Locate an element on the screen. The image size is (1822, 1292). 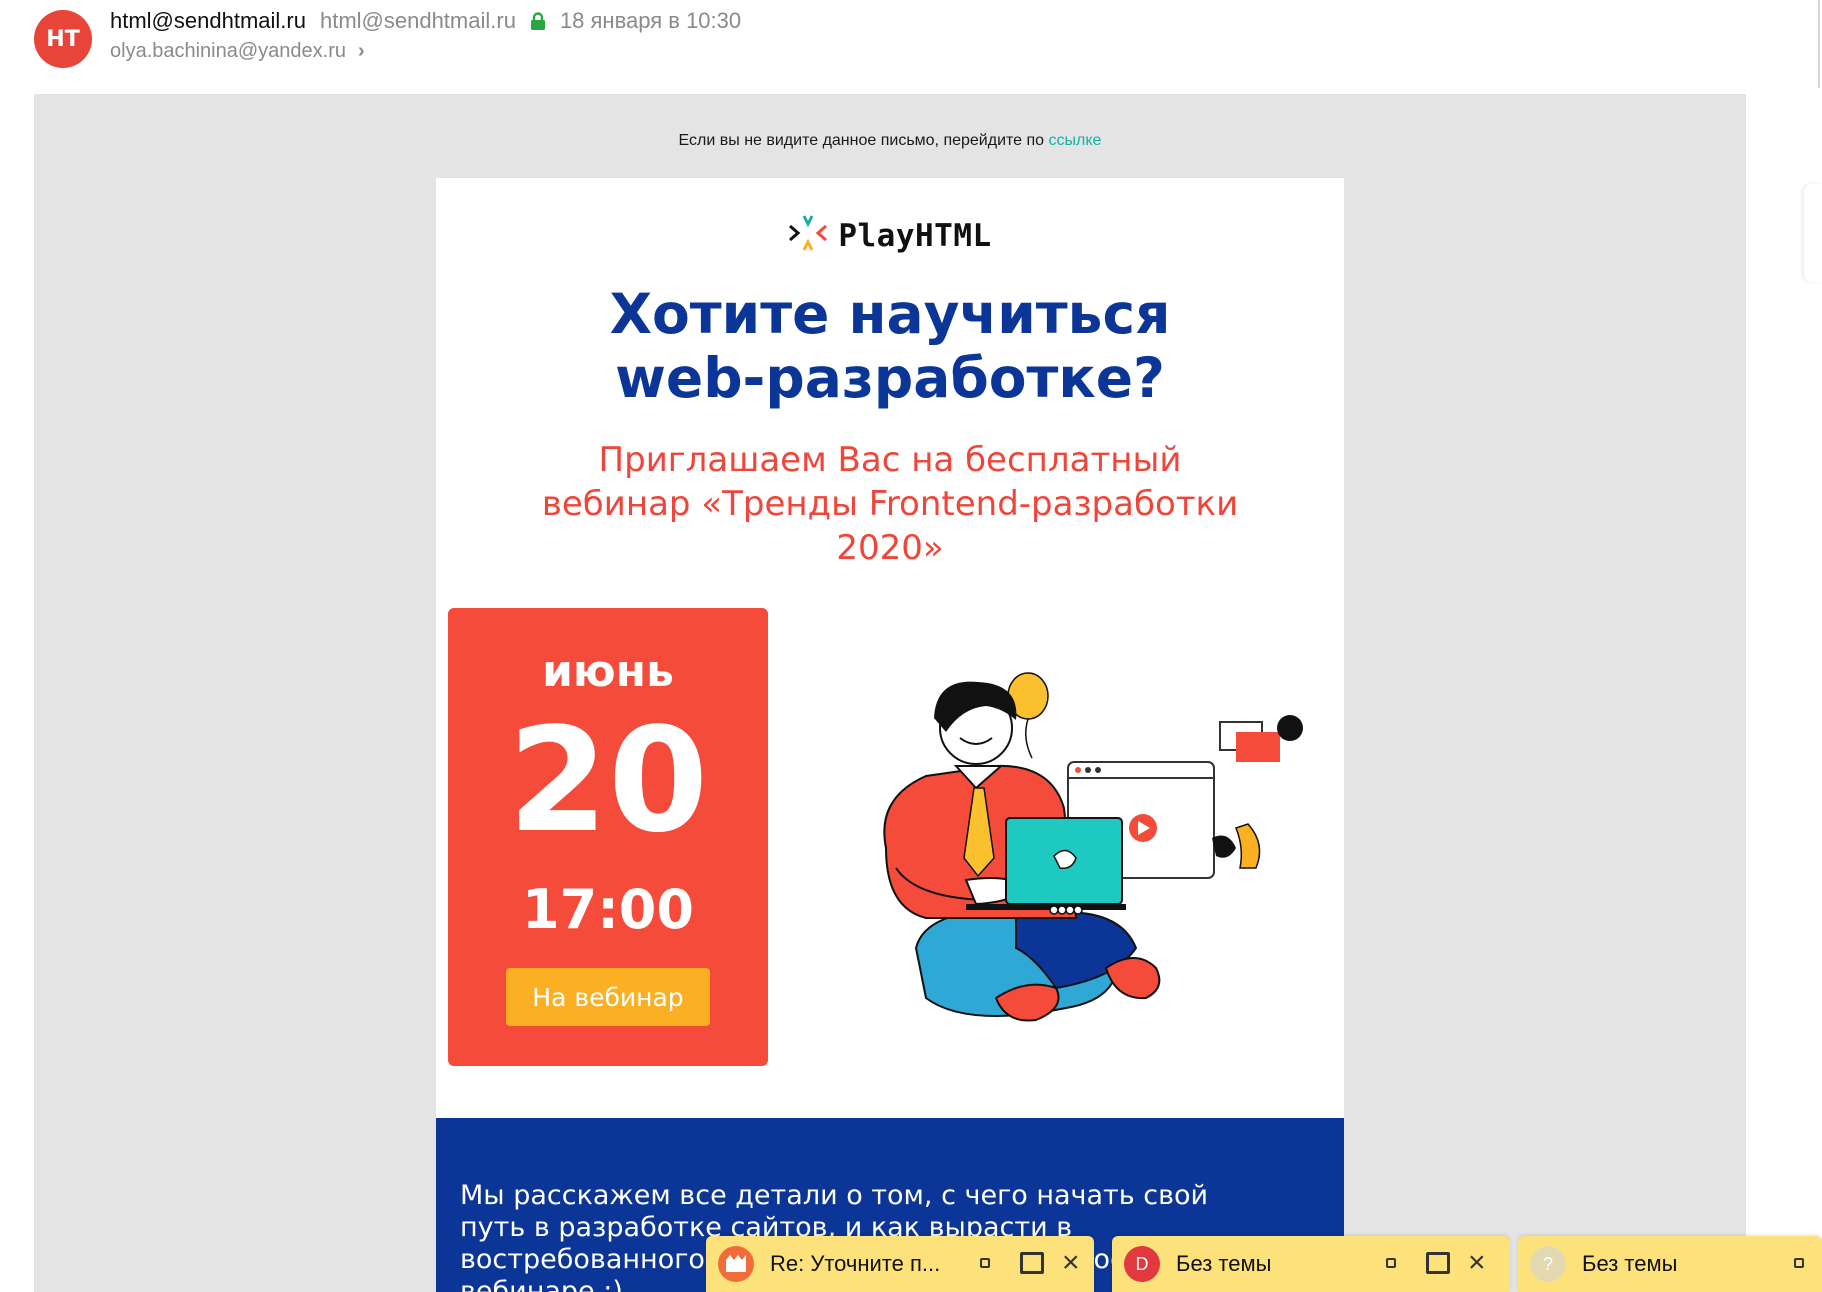
headline-line-2: web-разработке? is located at coordinates (890, 378).